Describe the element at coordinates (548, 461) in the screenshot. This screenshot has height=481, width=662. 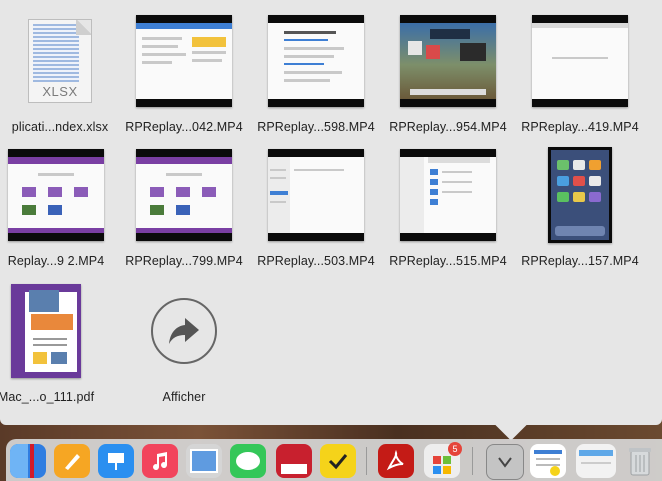
I see `document-stack-icon` at that location.